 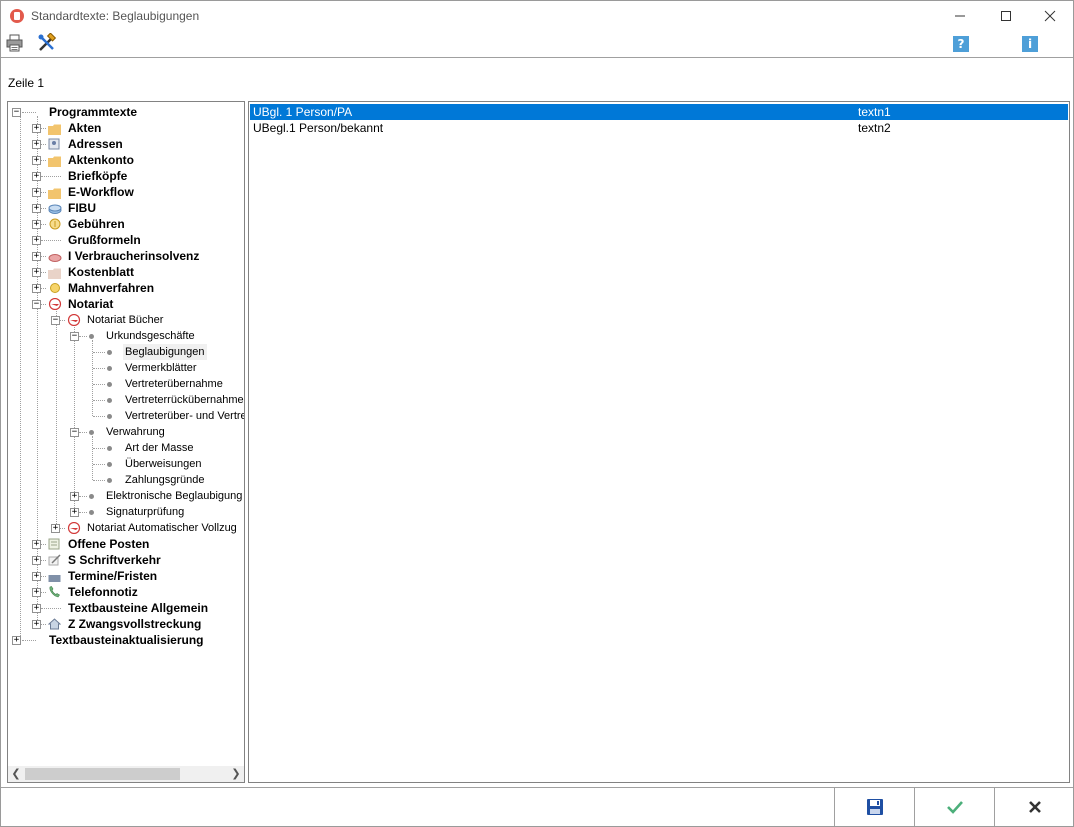 I want to click on tree-node-verbraucherinsolvenz: + I Verbraucherinsolvenz, so click(x=126, y=256).